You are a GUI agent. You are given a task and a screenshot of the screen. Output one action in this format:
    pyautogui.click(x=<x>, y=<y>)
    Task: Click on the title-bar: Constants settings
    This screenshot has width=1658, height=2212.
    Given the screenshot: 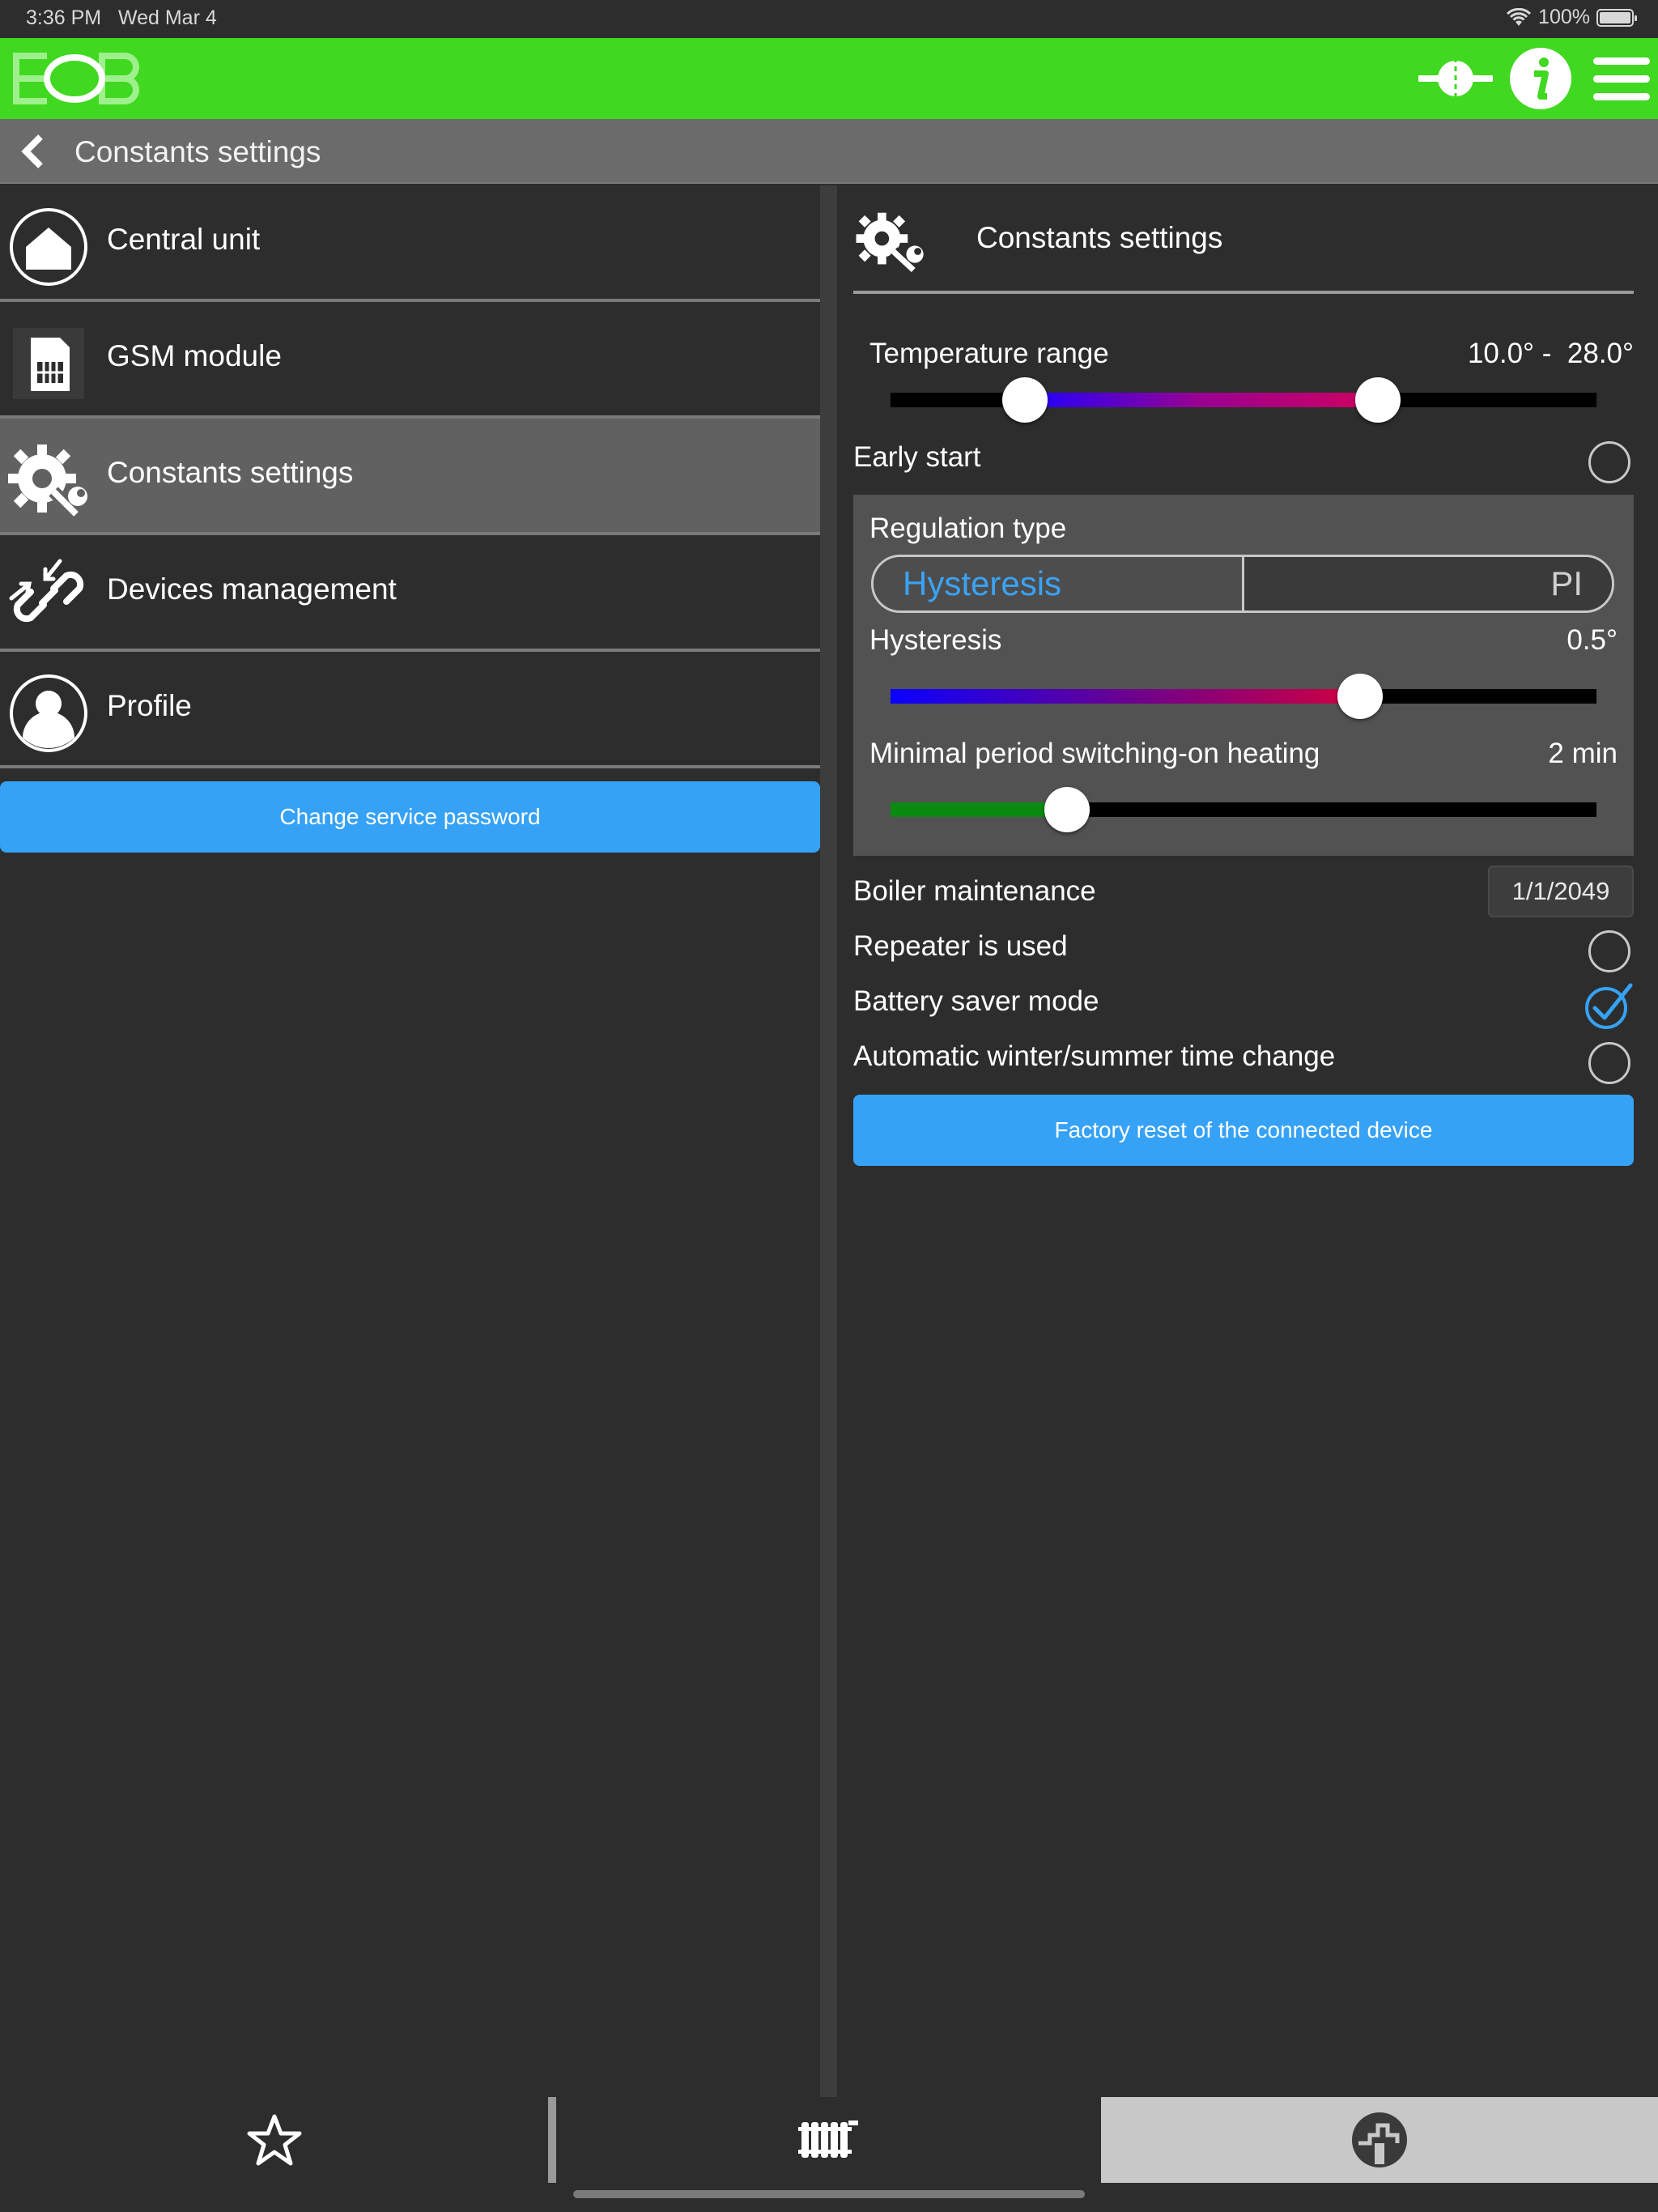 What is the action you would take?
    pyautogui.click(x=829, y=152)
    